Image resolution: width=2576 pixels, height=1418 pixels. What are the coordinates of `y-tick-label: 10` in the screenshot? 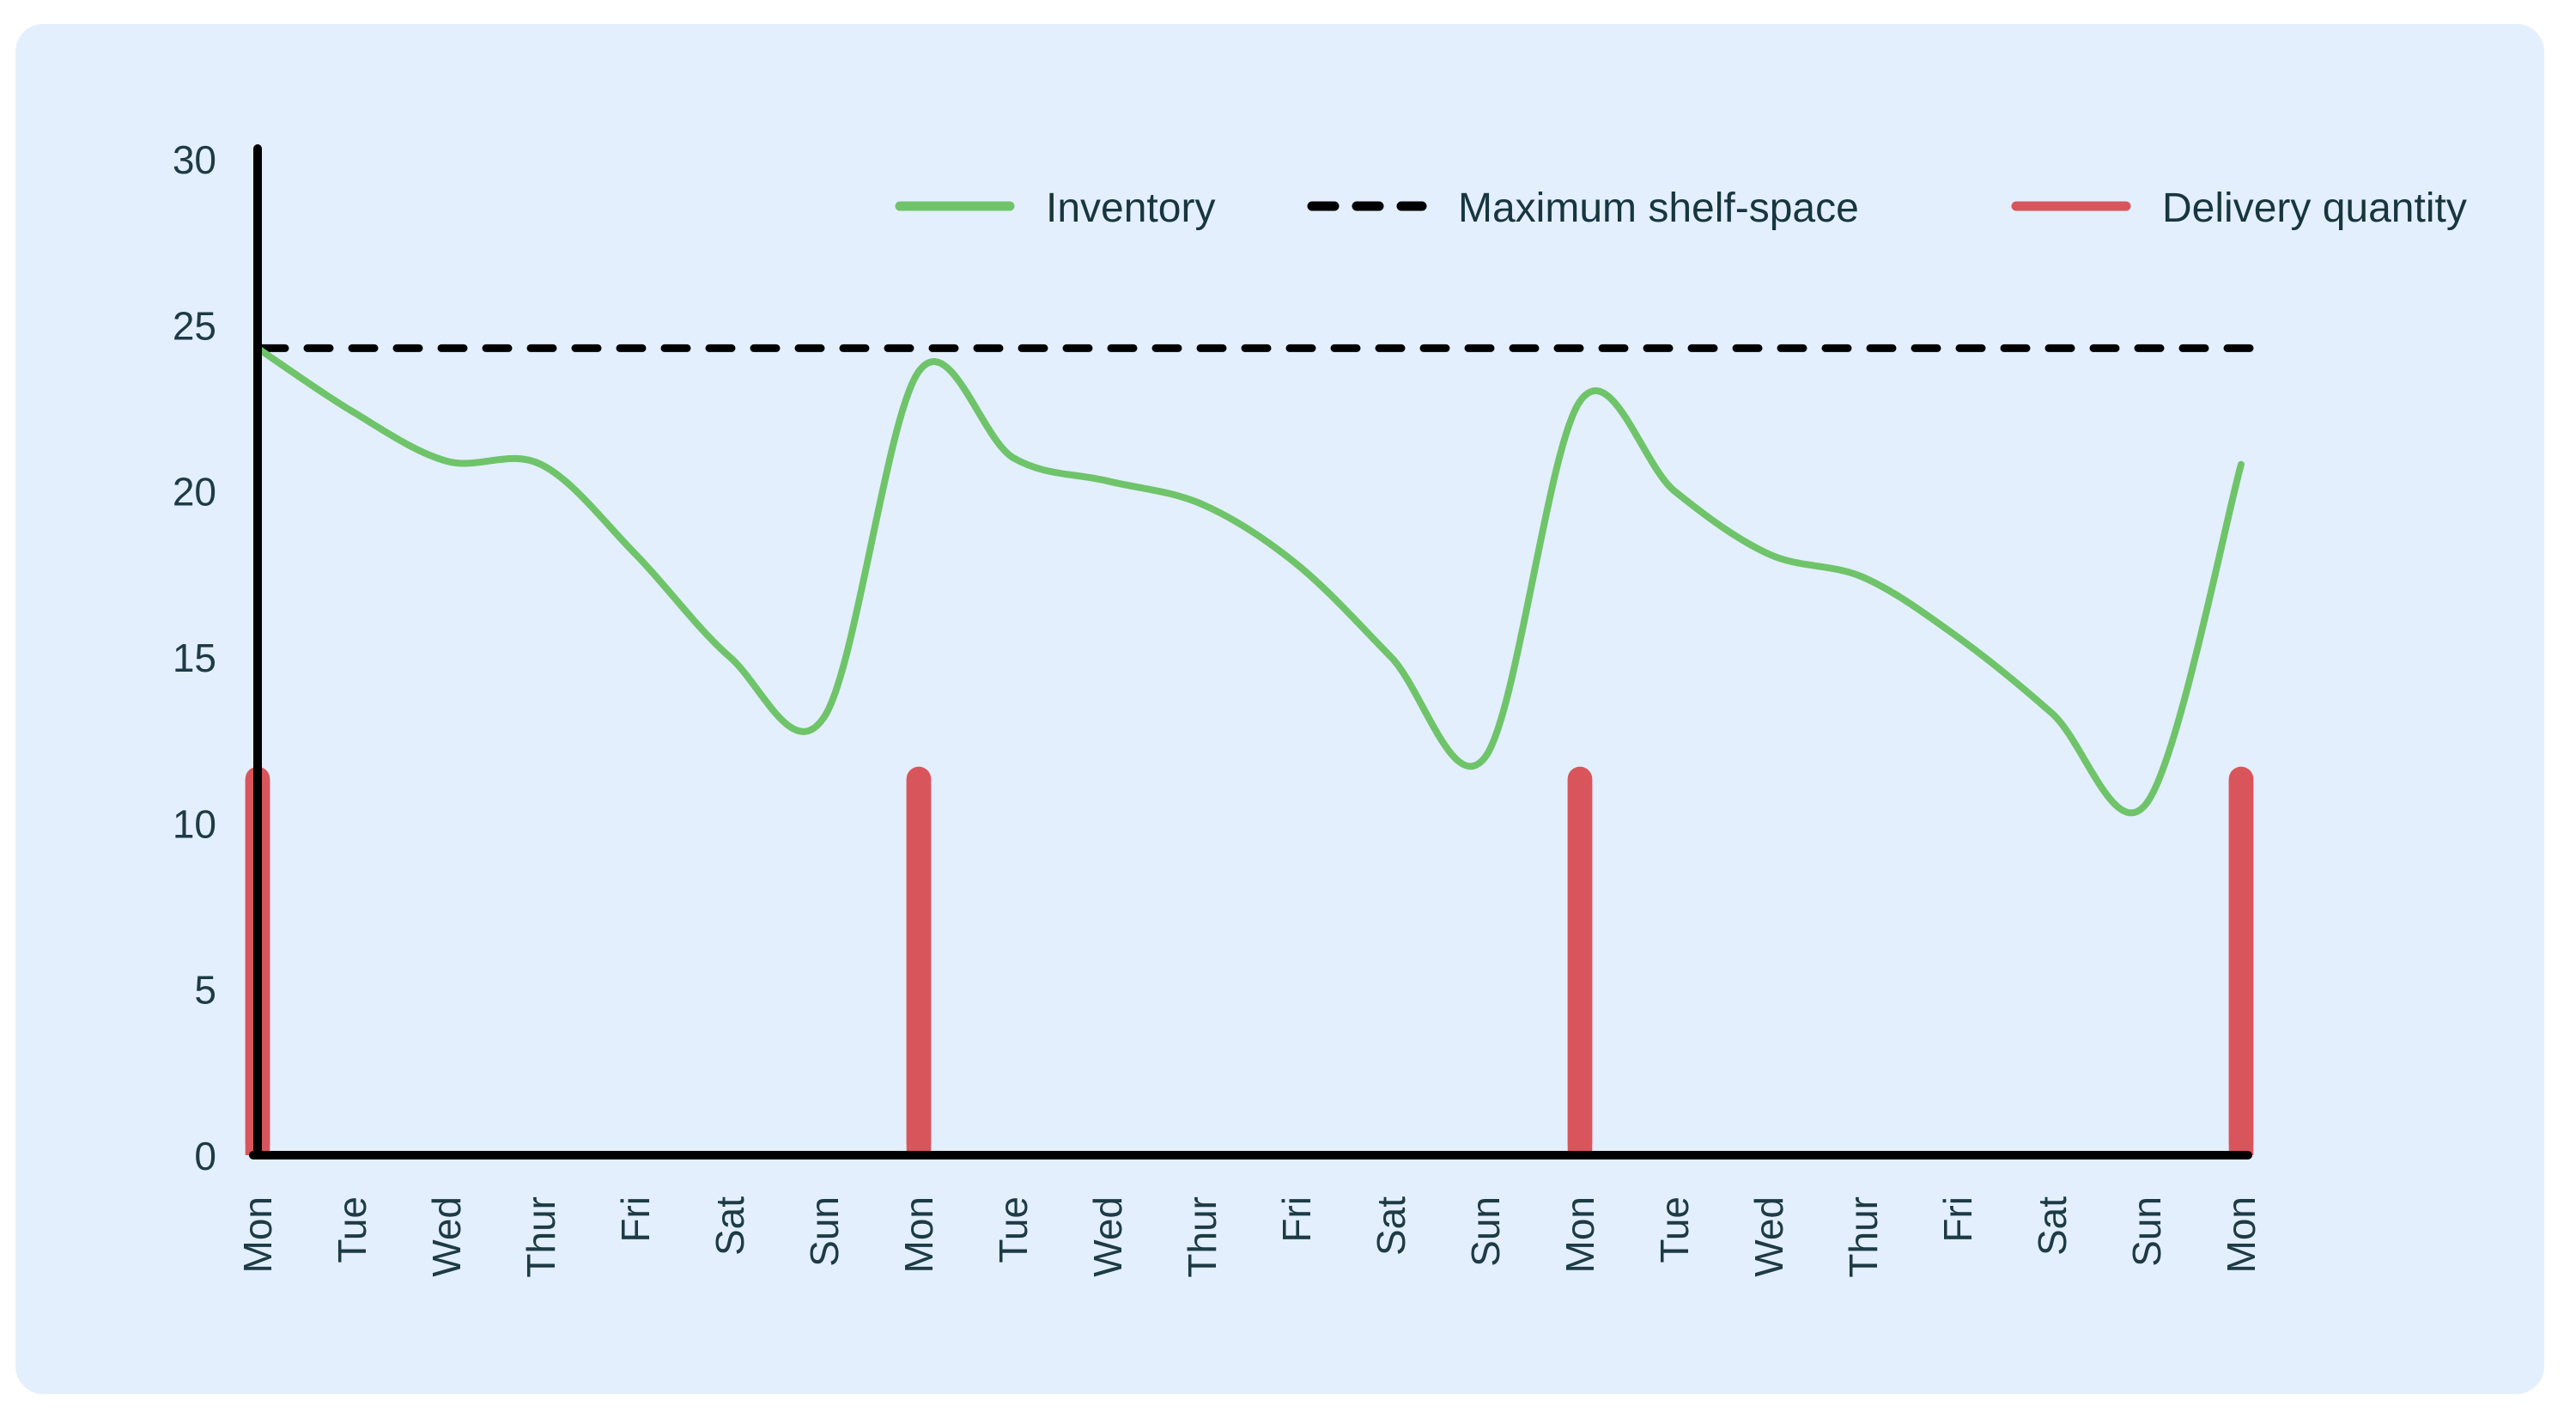 It's located at (194, 823).